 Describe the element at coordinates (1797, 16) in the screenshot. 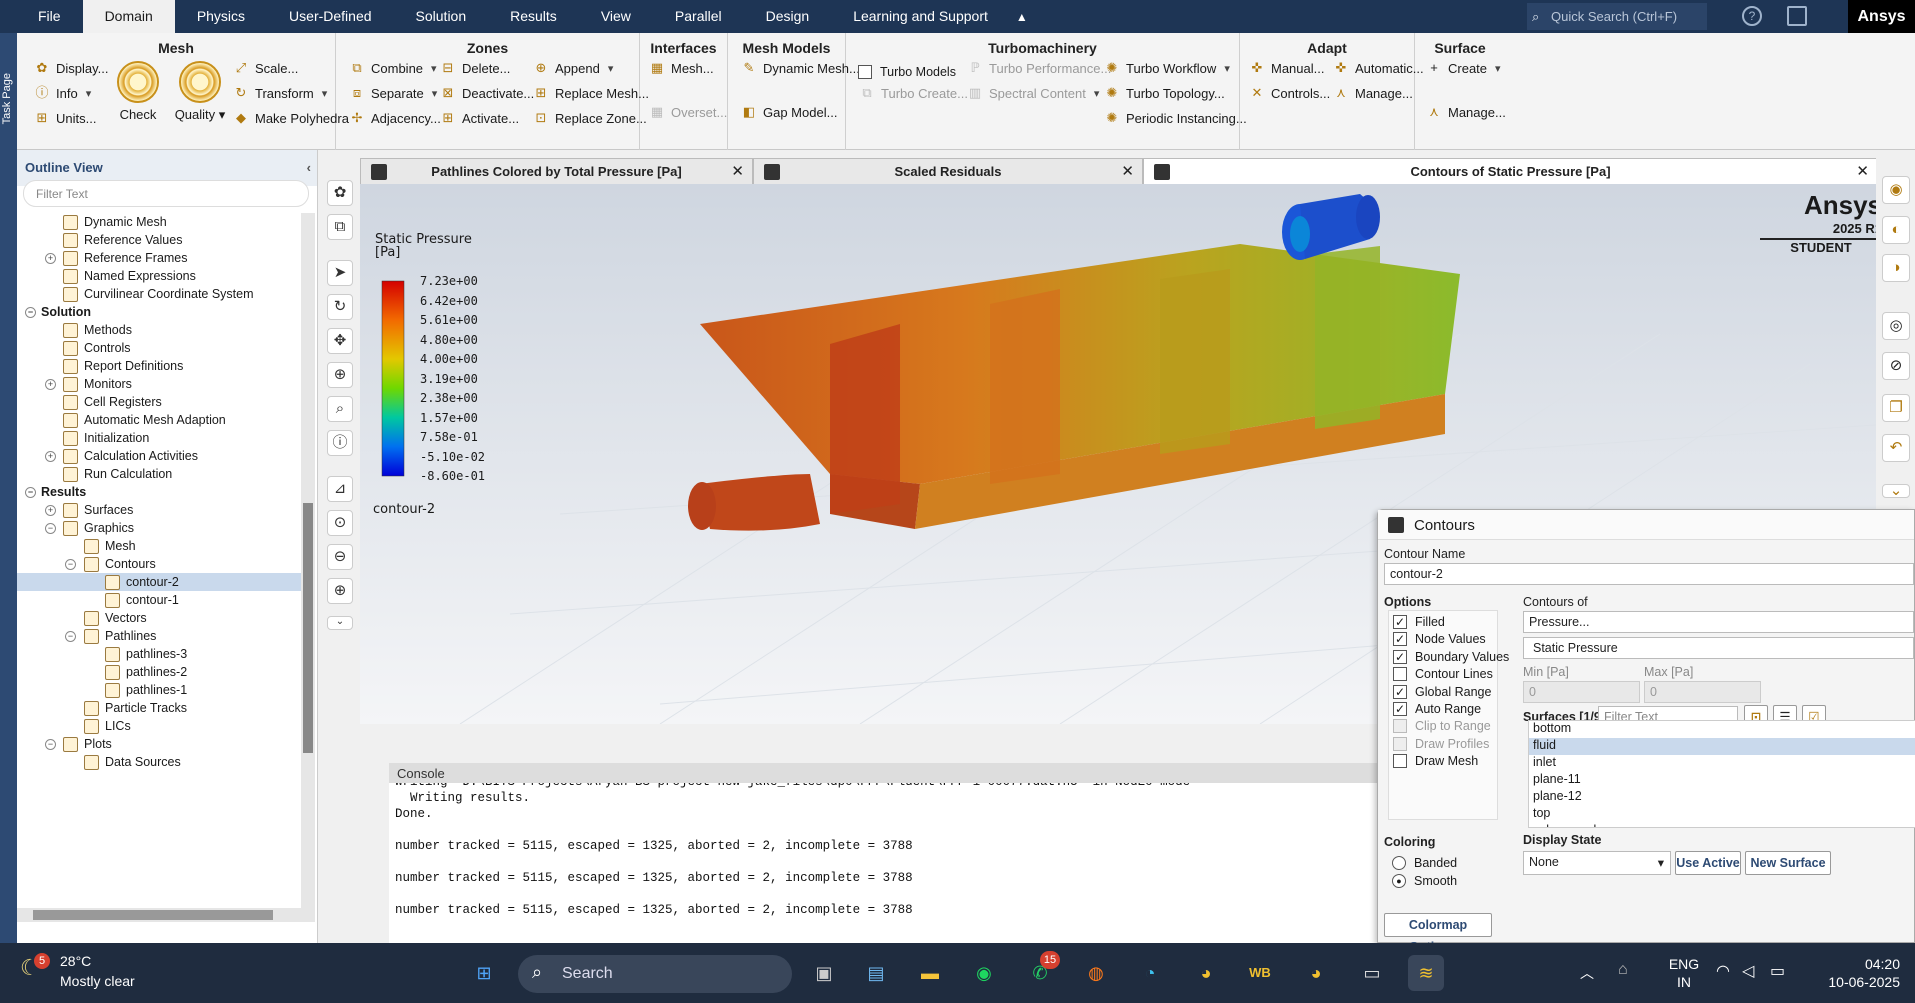

I see `layout-icon` at that location.